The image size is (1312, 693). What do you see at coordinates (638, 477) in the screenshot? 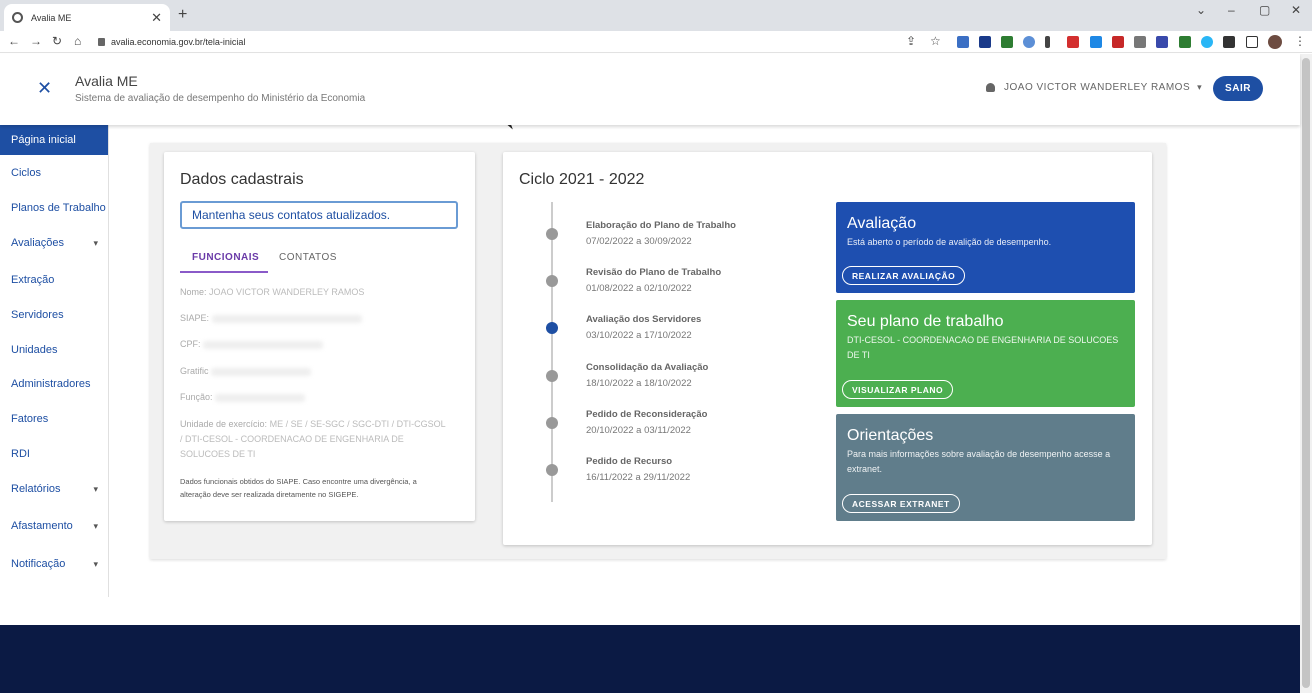
I see `timeline-step-dates: 16/11/2022 a 29/11/2022` at bounding box center [638, 477].